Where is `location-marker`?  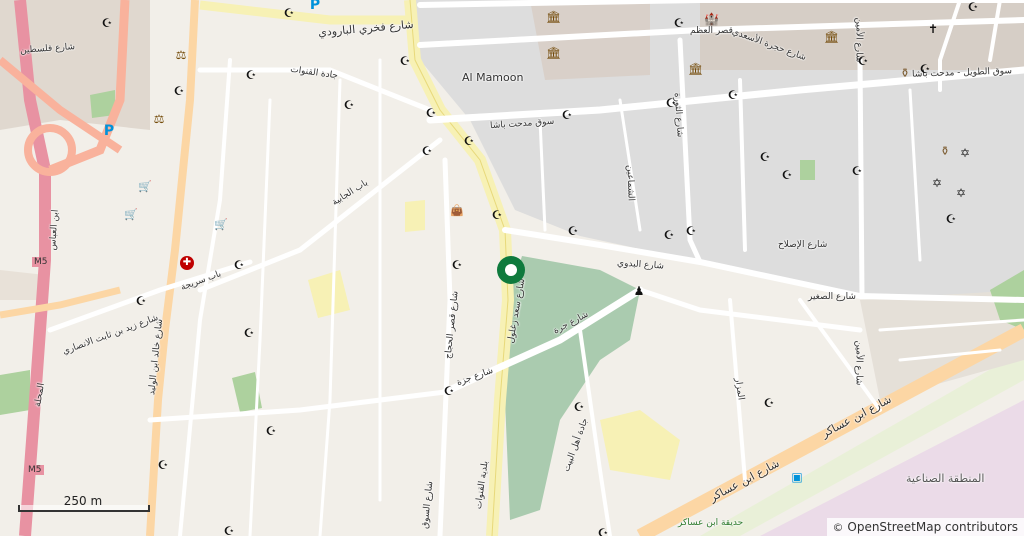
location-marker is located at coordinates (511, 270).